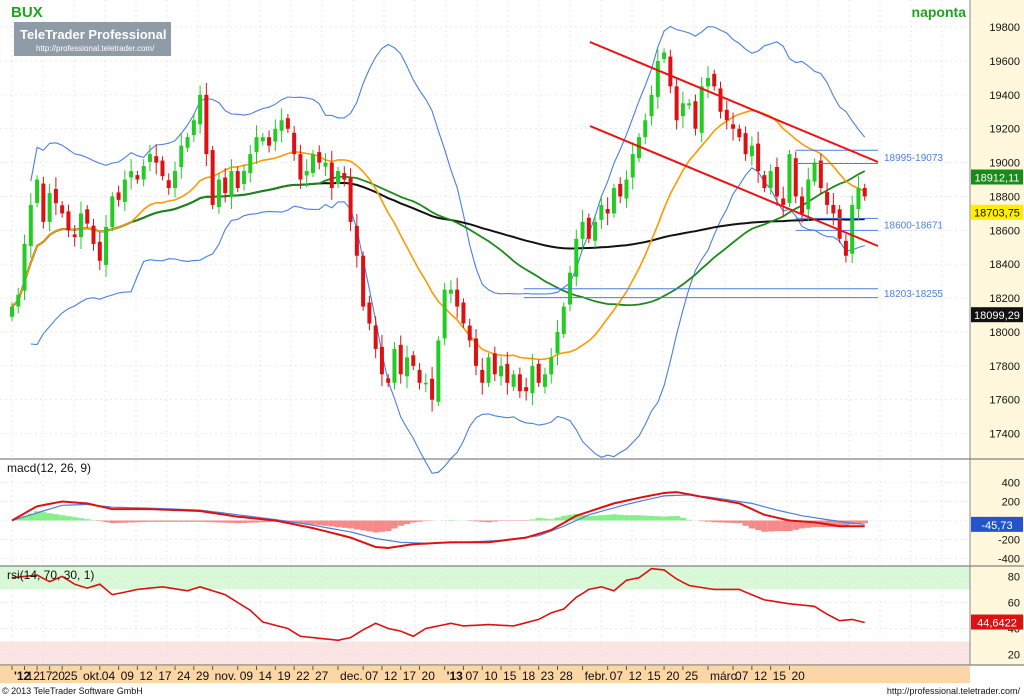 This screenshot has width=1024, height=698. What do you see at coordinates (548, 676) in the screenshot?
I see `date-label: 23` at bounding box center [548, 676].